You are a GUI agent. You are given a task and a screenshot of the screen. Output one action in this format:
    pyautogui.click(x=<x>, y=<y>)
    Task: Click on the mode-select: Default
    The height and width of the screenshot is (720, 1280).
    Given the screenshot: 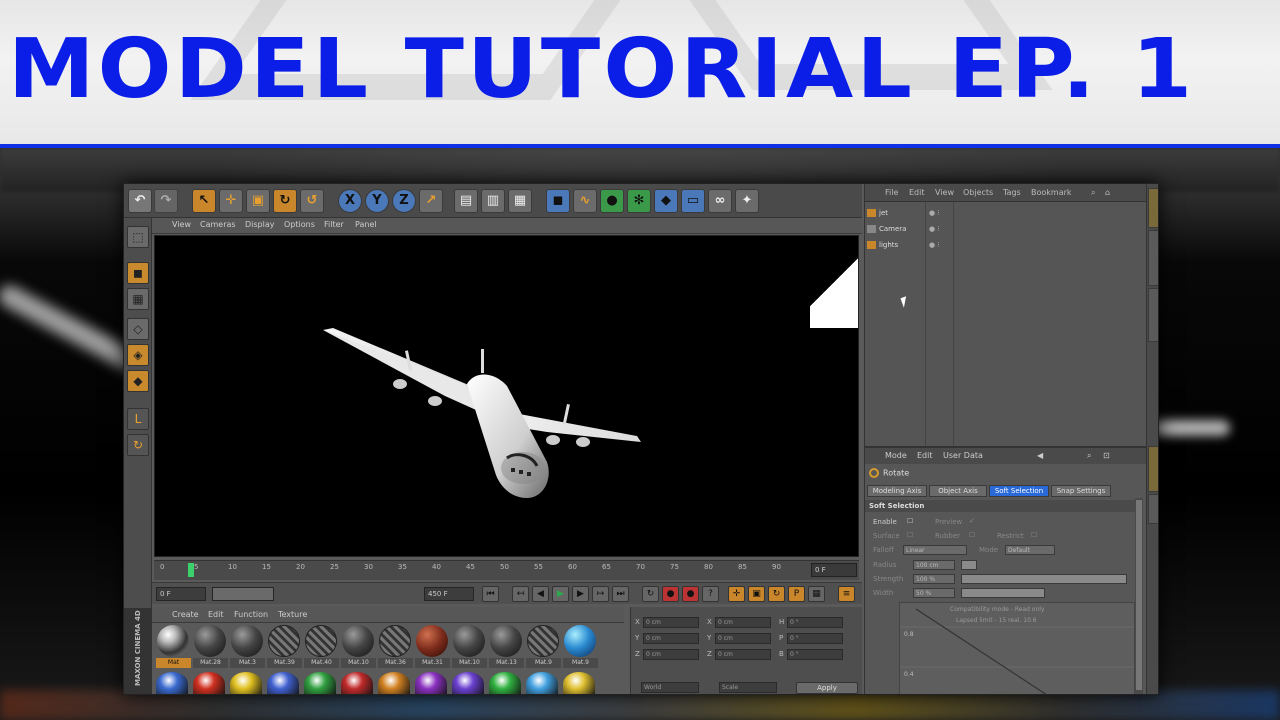 What is the action you would take?
    pyautogui.click(x=1030, y=550)
    